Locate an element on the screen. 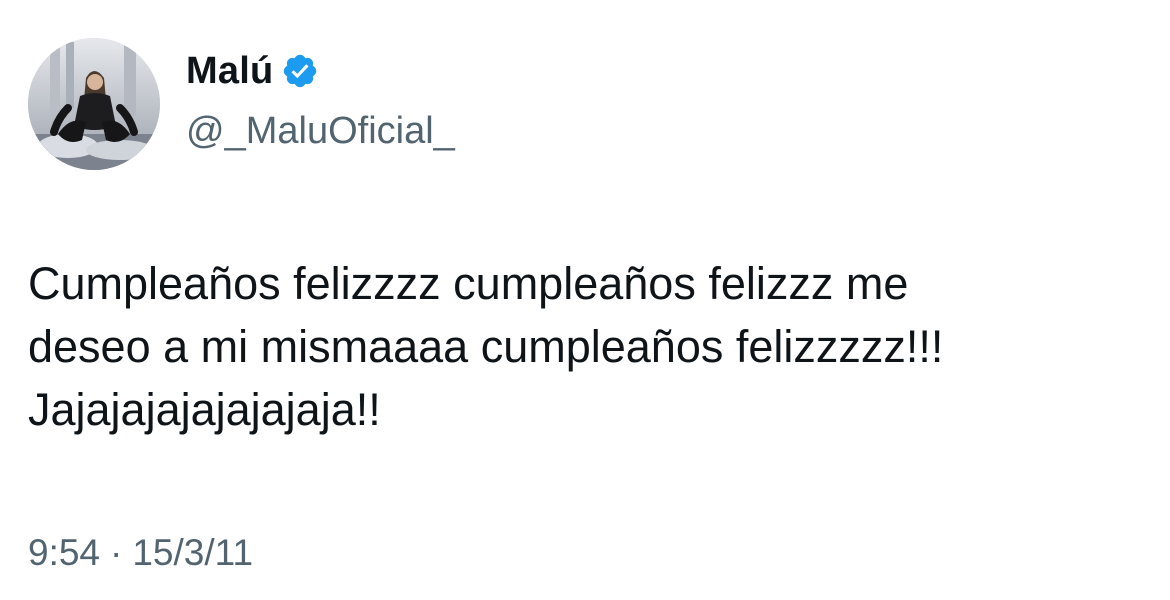  tweet-time: 9:54 is located at coordinates (64, 552).